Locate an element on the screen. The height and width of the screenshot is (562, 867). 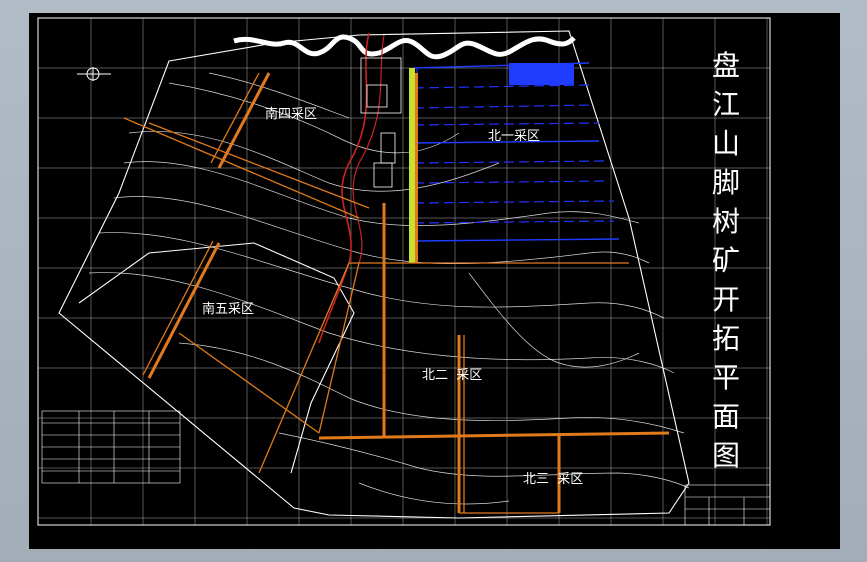
title-block is located at coordinates (727, 505).